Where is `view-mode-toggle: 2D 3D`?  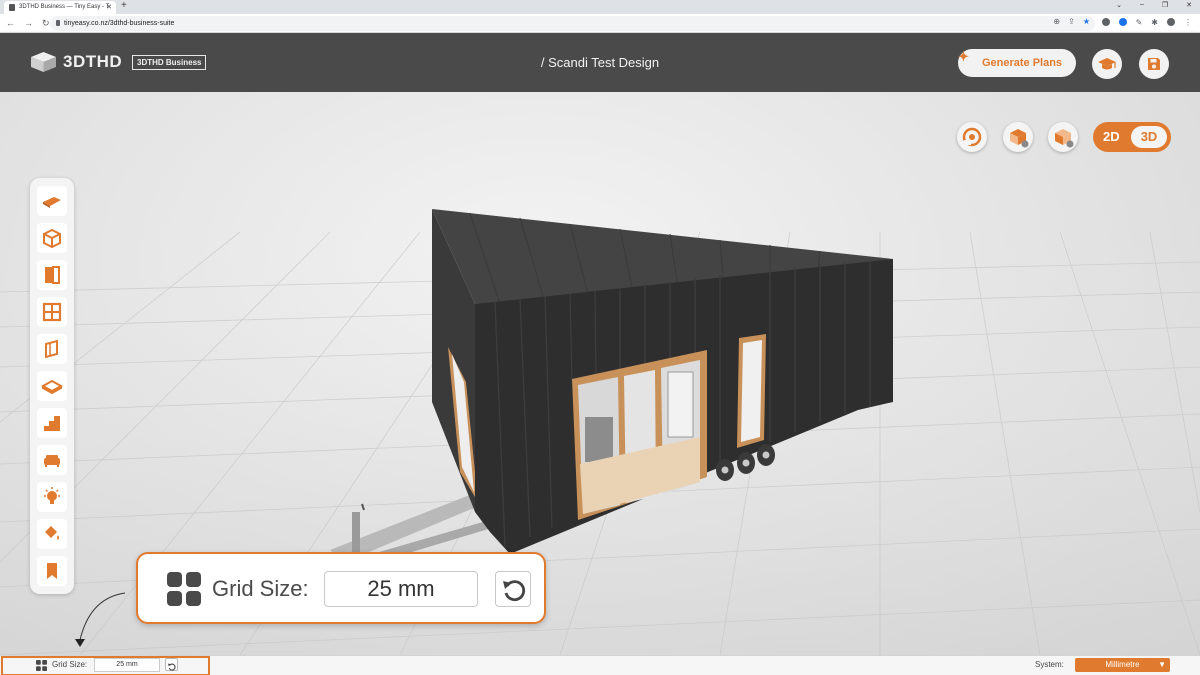 view-mode-toggle: 2D 3D is located at coordinates (1132, 137).